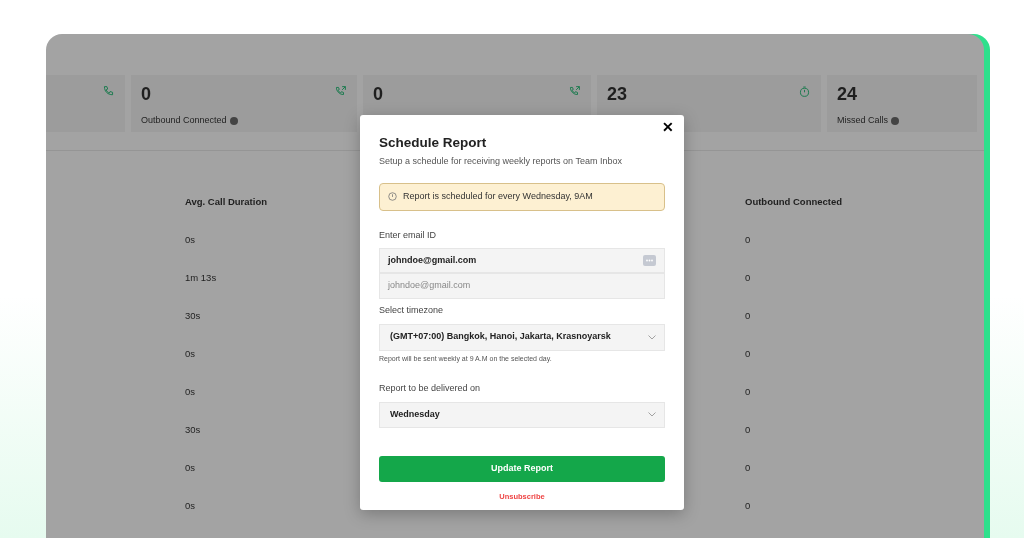 The width and height of the screenshot is (1024, 538). What do you see at coordinates (392, 197) in the screenshot?
I see `clock-icon` at bounding box center [392, 197].